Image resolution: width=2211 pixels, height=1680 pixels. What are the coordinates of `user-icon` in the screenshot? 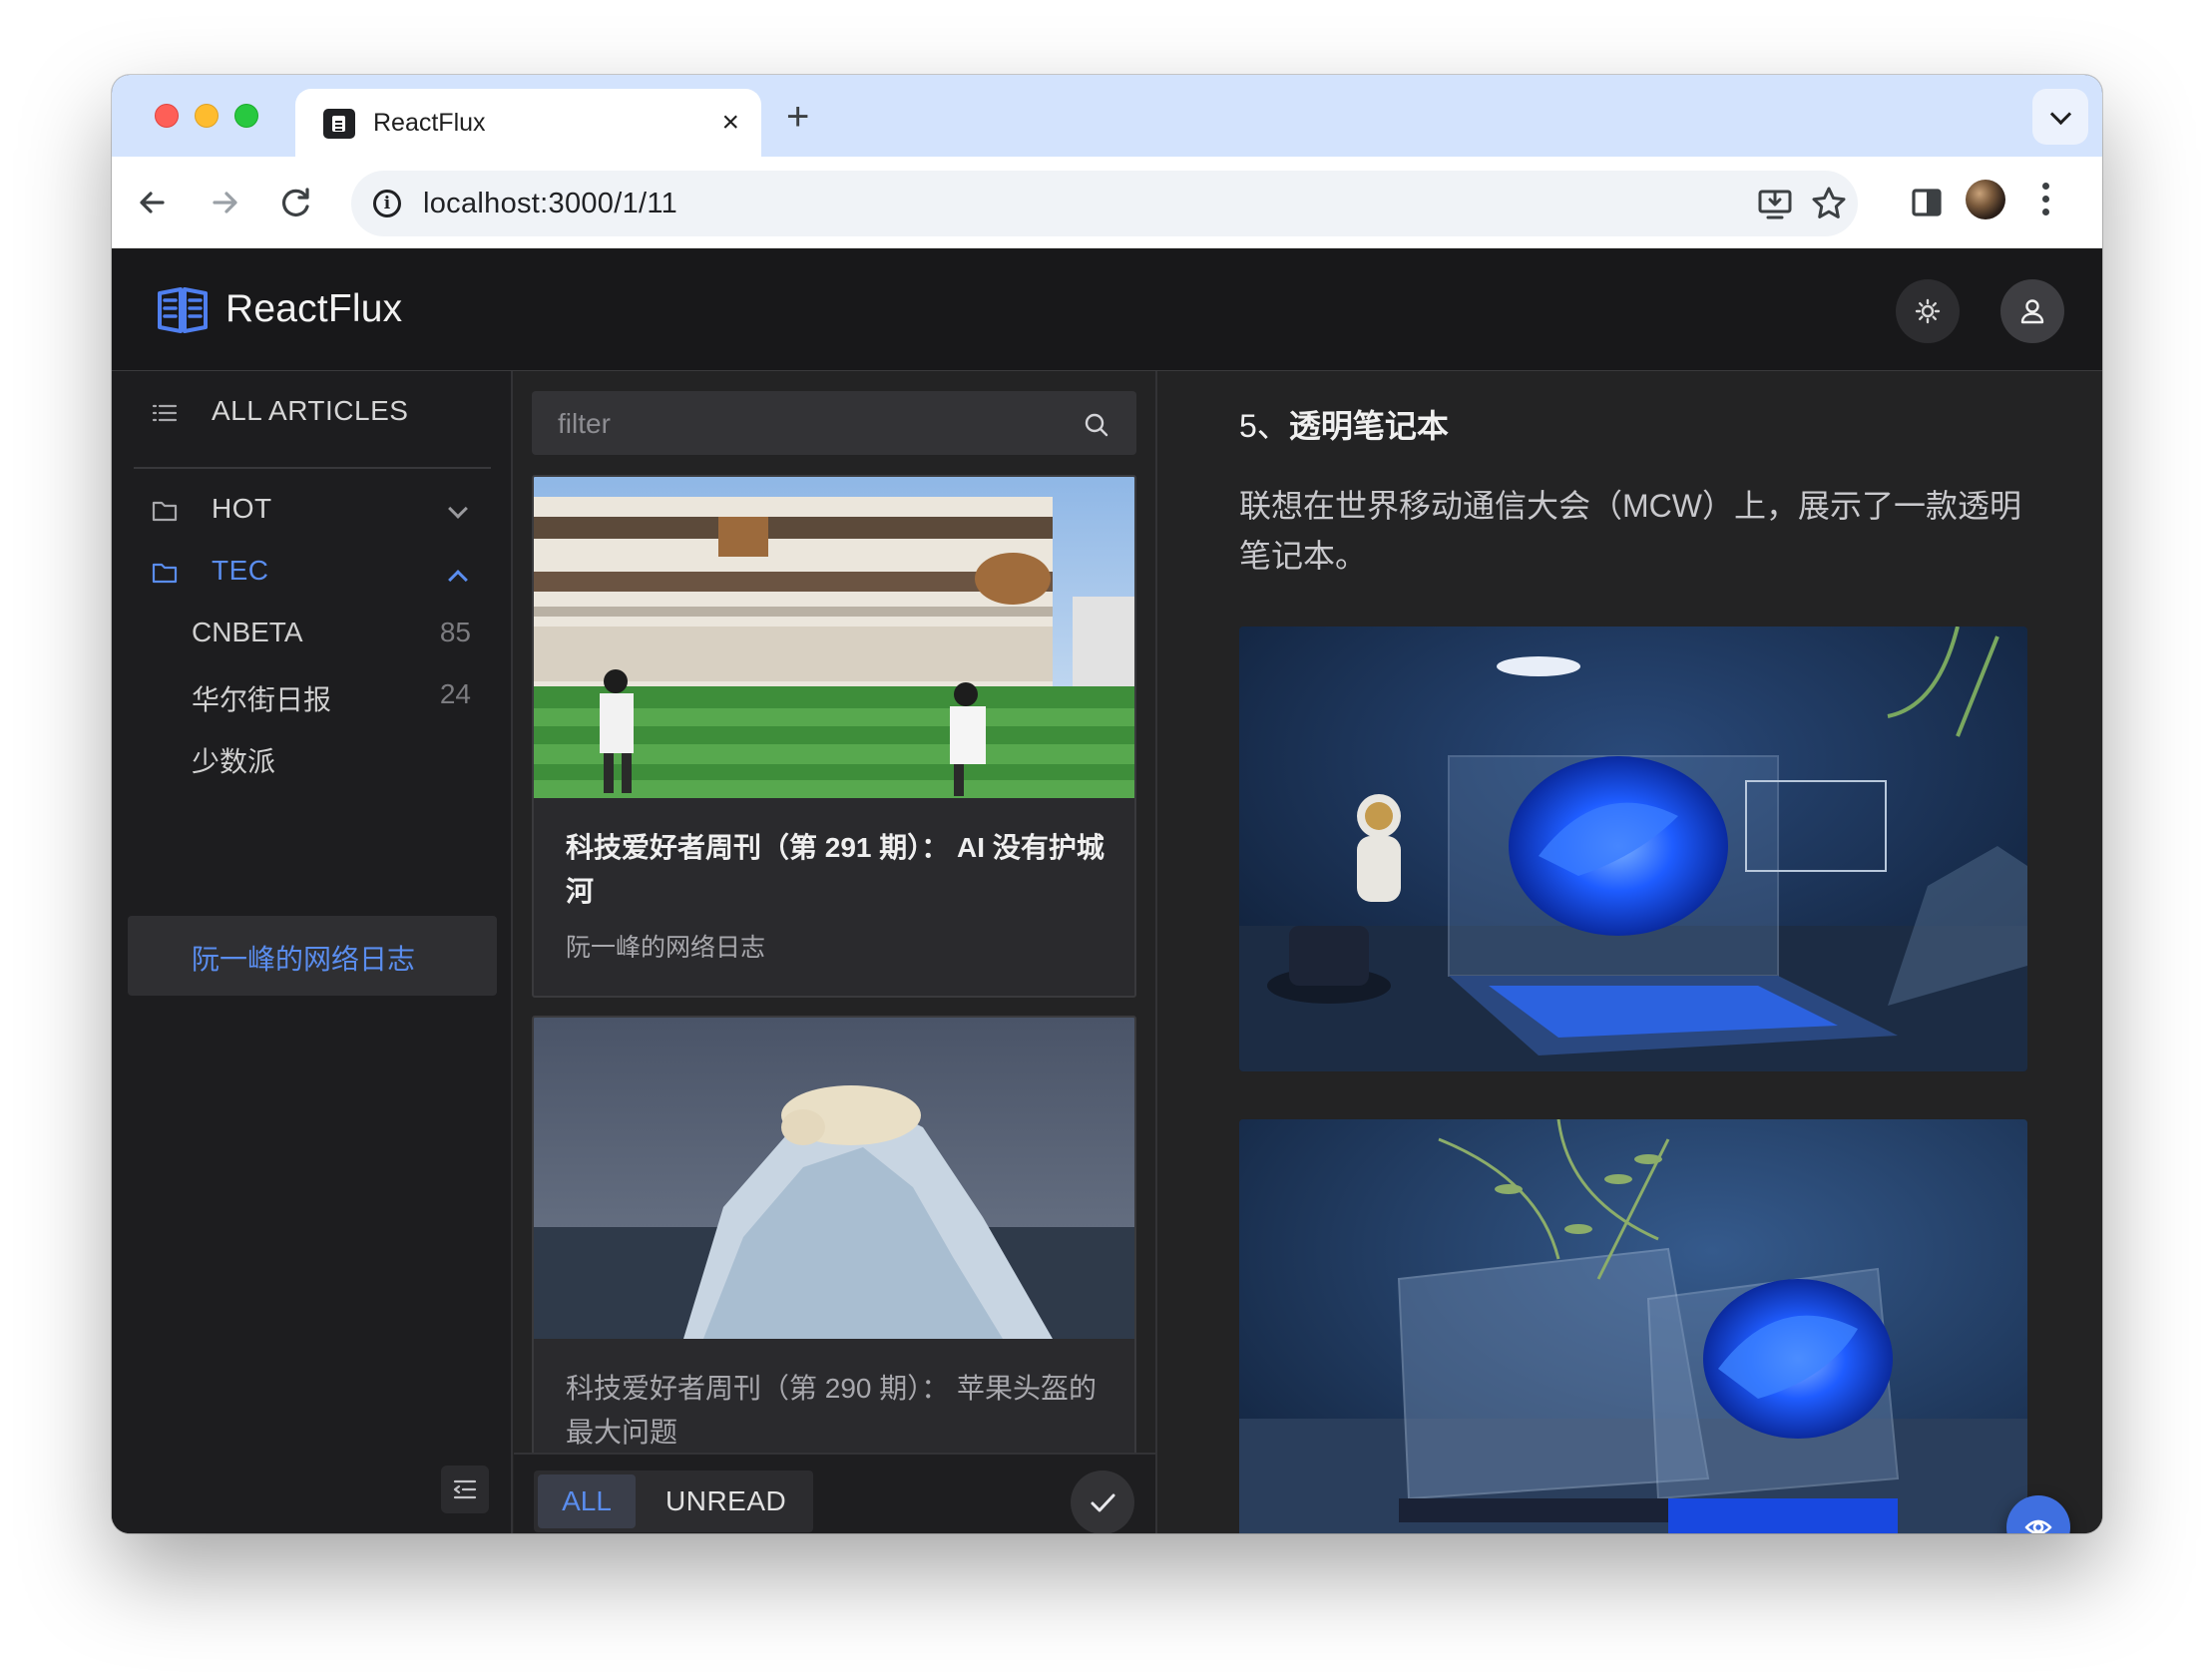 It's located at (2032, 311).